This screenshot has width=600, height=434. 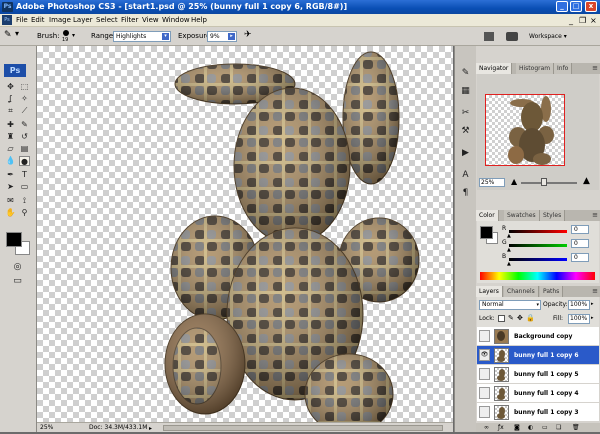 I want to click on clone-source-icon: ⚒, so click(x=465, y=131).